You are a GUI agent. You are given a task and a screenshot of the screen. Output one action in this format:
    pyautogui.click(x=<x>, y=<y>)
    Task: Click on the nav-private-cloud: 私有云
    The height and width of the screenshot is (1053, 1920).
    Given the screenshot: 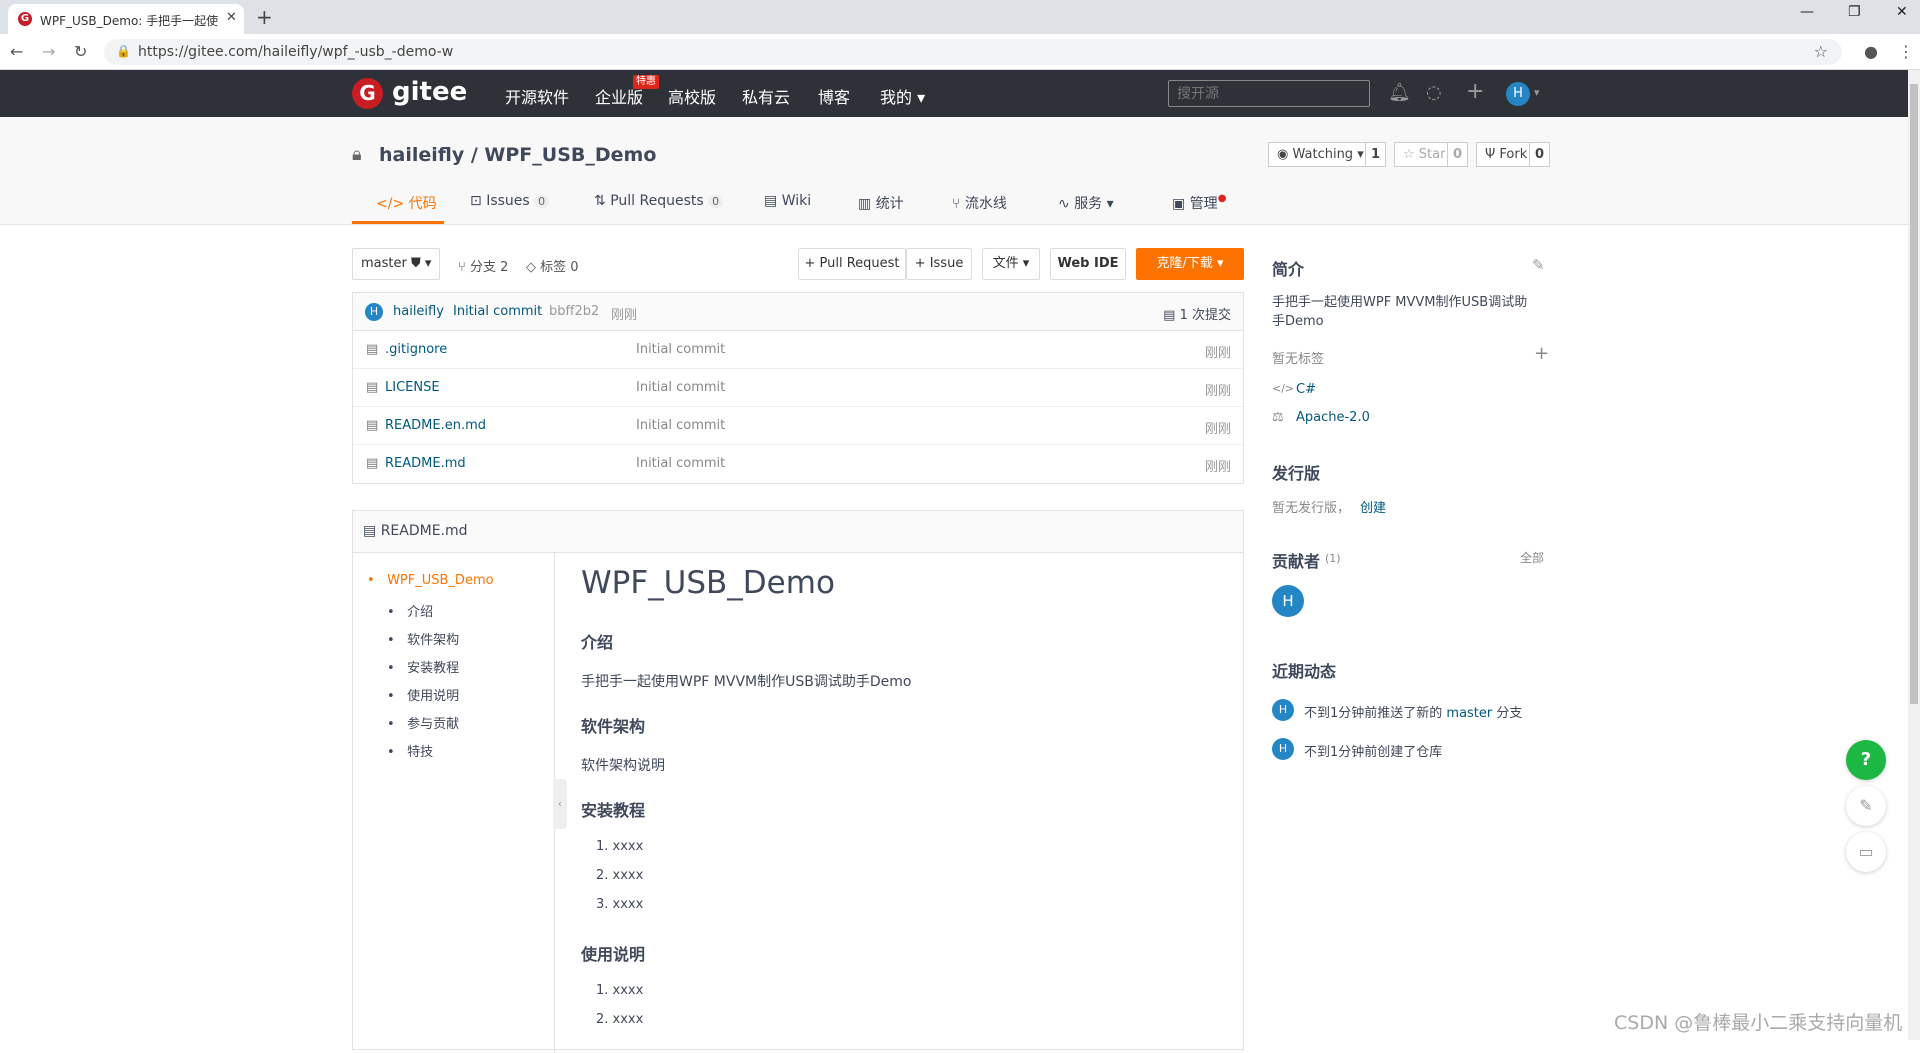 What is the action you would take?
    pyautogui.click(x=766, y=96)
    